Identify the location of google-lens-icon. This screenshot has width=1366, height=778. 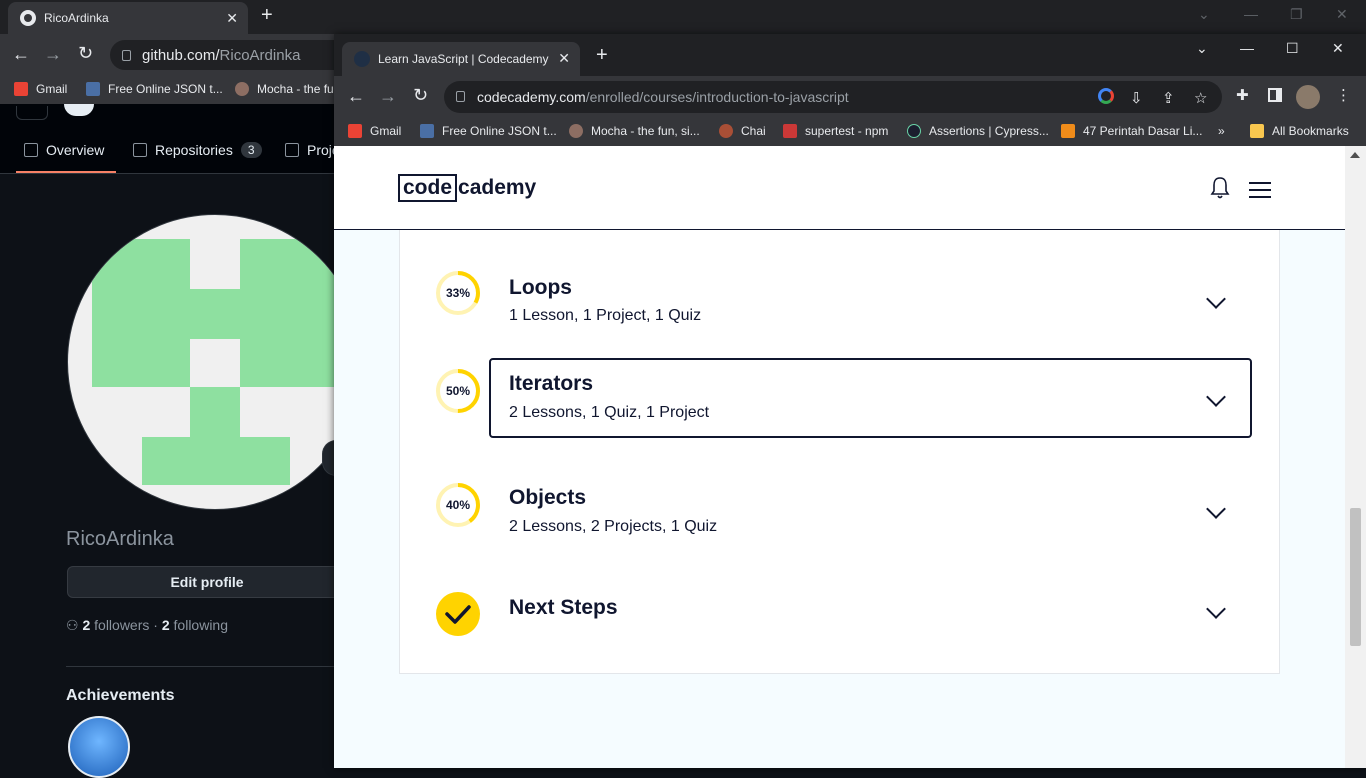
(1106, 96).